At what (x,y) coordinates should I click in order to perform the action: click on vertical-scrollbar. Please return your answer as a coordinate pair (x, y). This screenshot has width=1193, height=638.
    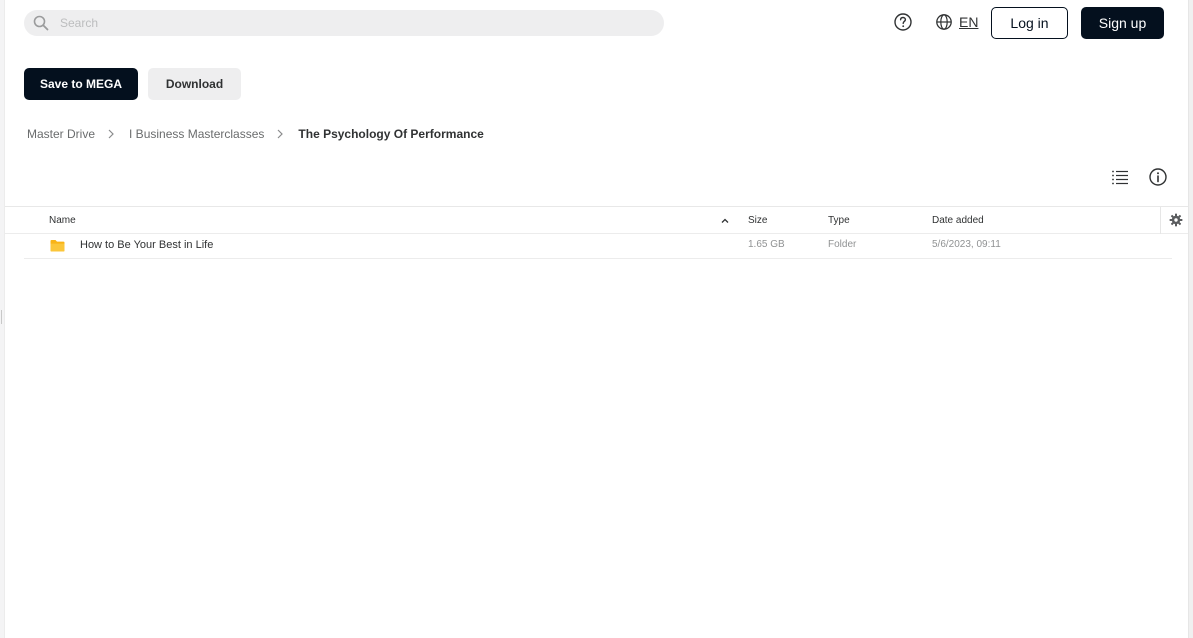
    Looking at the image, I should click on (1190, 319).